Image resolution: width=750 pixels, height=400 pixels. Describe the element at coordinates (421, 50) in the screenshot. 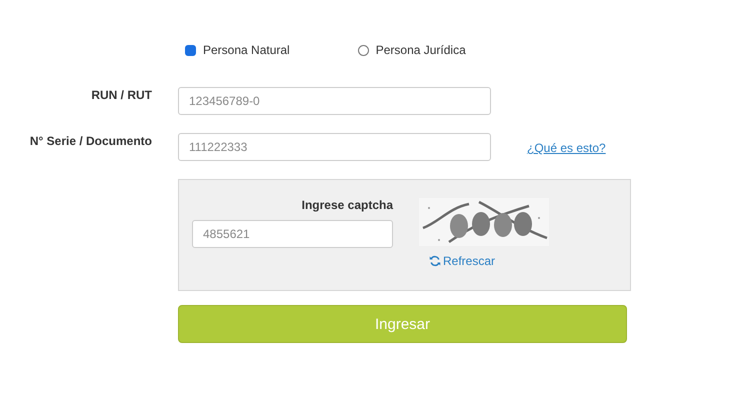

I see `radio-label: Persona Jurídica` at that location.